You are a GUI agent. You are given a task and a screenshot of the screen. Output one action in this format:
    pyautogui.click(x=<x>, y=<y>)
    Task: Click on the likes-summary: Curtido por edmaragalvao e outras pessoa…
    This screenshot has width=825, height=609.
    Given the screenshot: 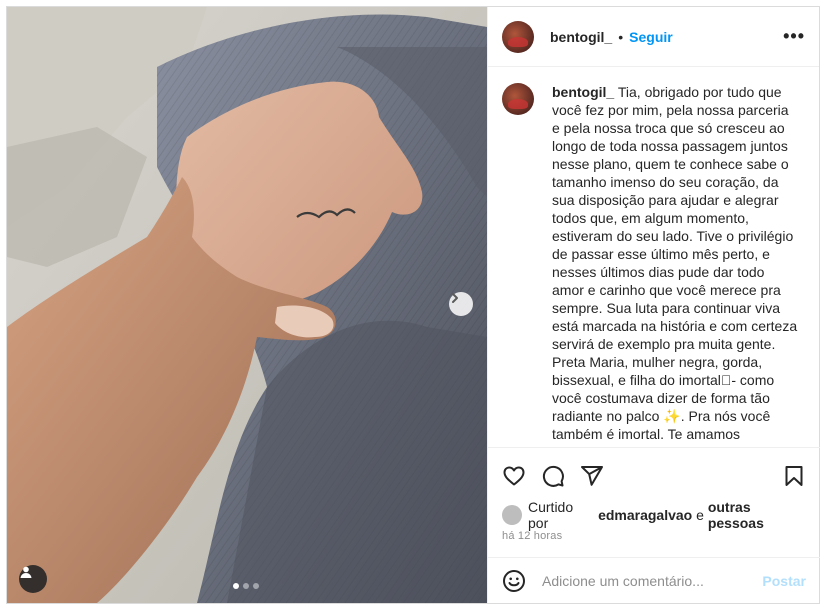 What is the action you would take?
    pyautogui.click(x=654, y=515)
    